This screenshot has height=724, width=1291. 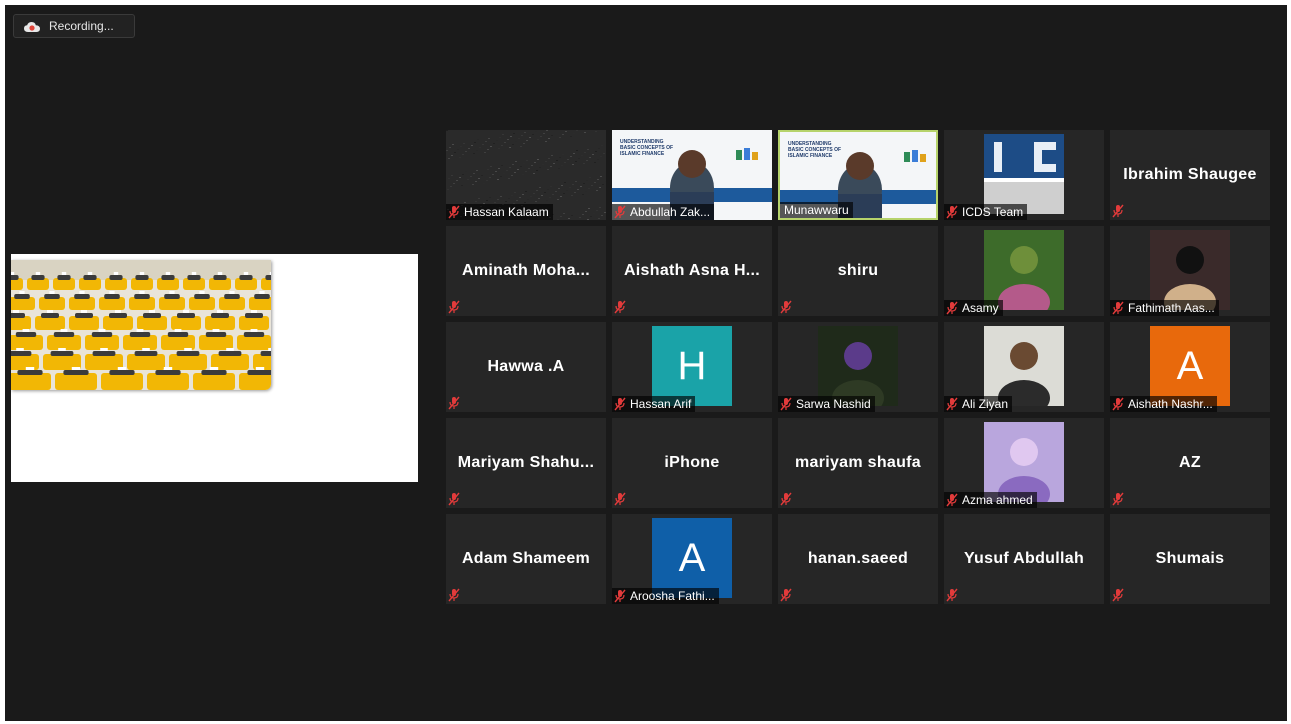 I want to click on participant-tile: shiru, so click(x=858, y=271).